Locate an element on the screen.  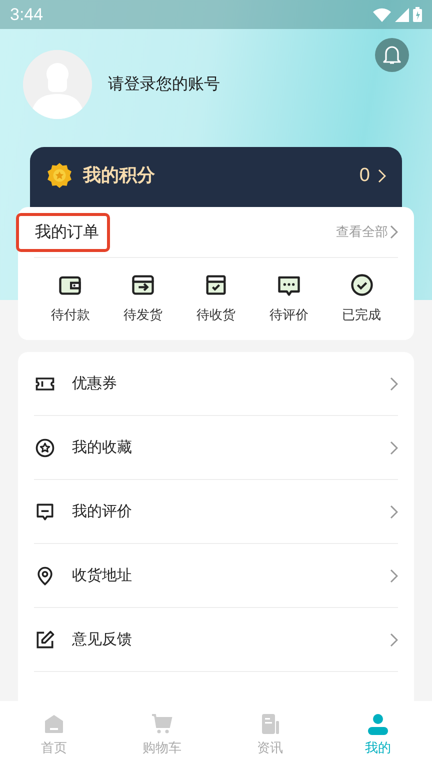
points-value: 0 is located at coordinates (364, 176).